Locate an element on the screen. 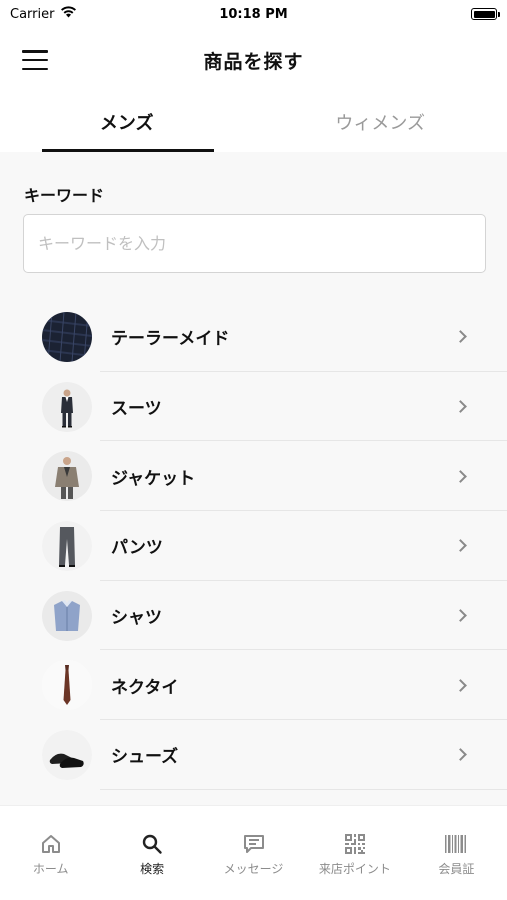 The height and width of the screenshot is (900, 507). category-label: スーツ is located at coordinates (136, 409).